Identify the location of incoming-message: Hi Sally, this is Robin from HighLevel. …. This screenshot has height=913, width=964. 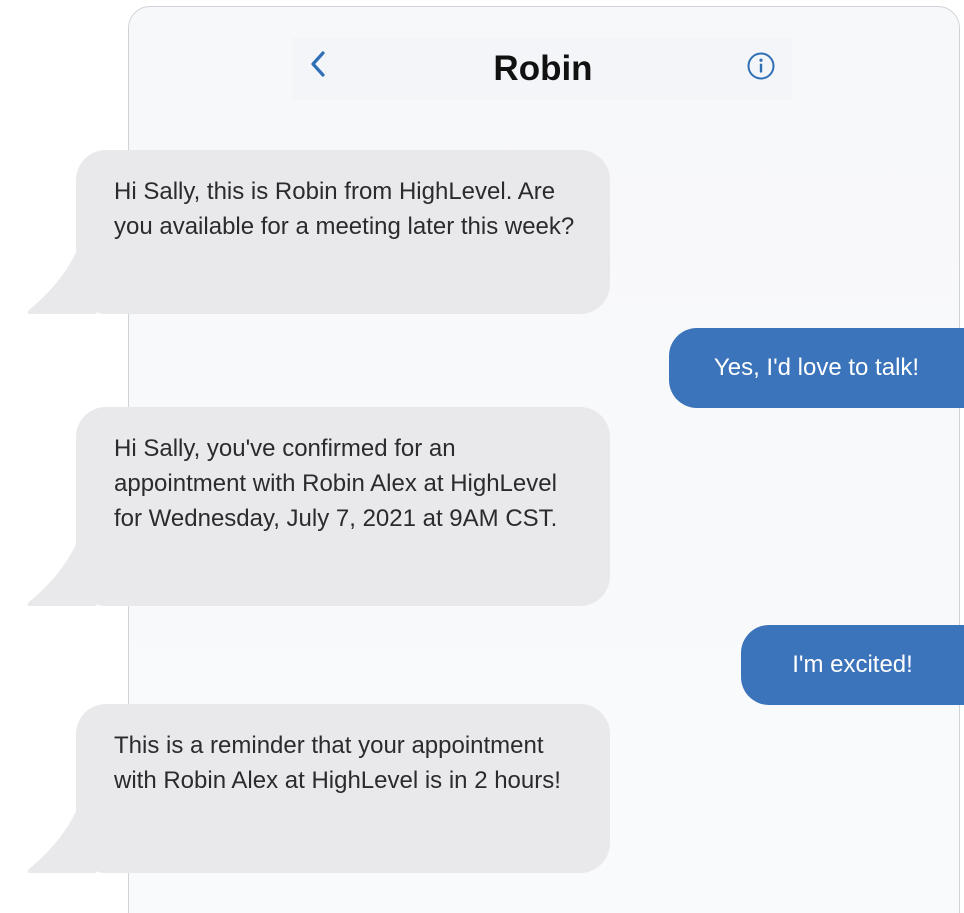
(343, 232).